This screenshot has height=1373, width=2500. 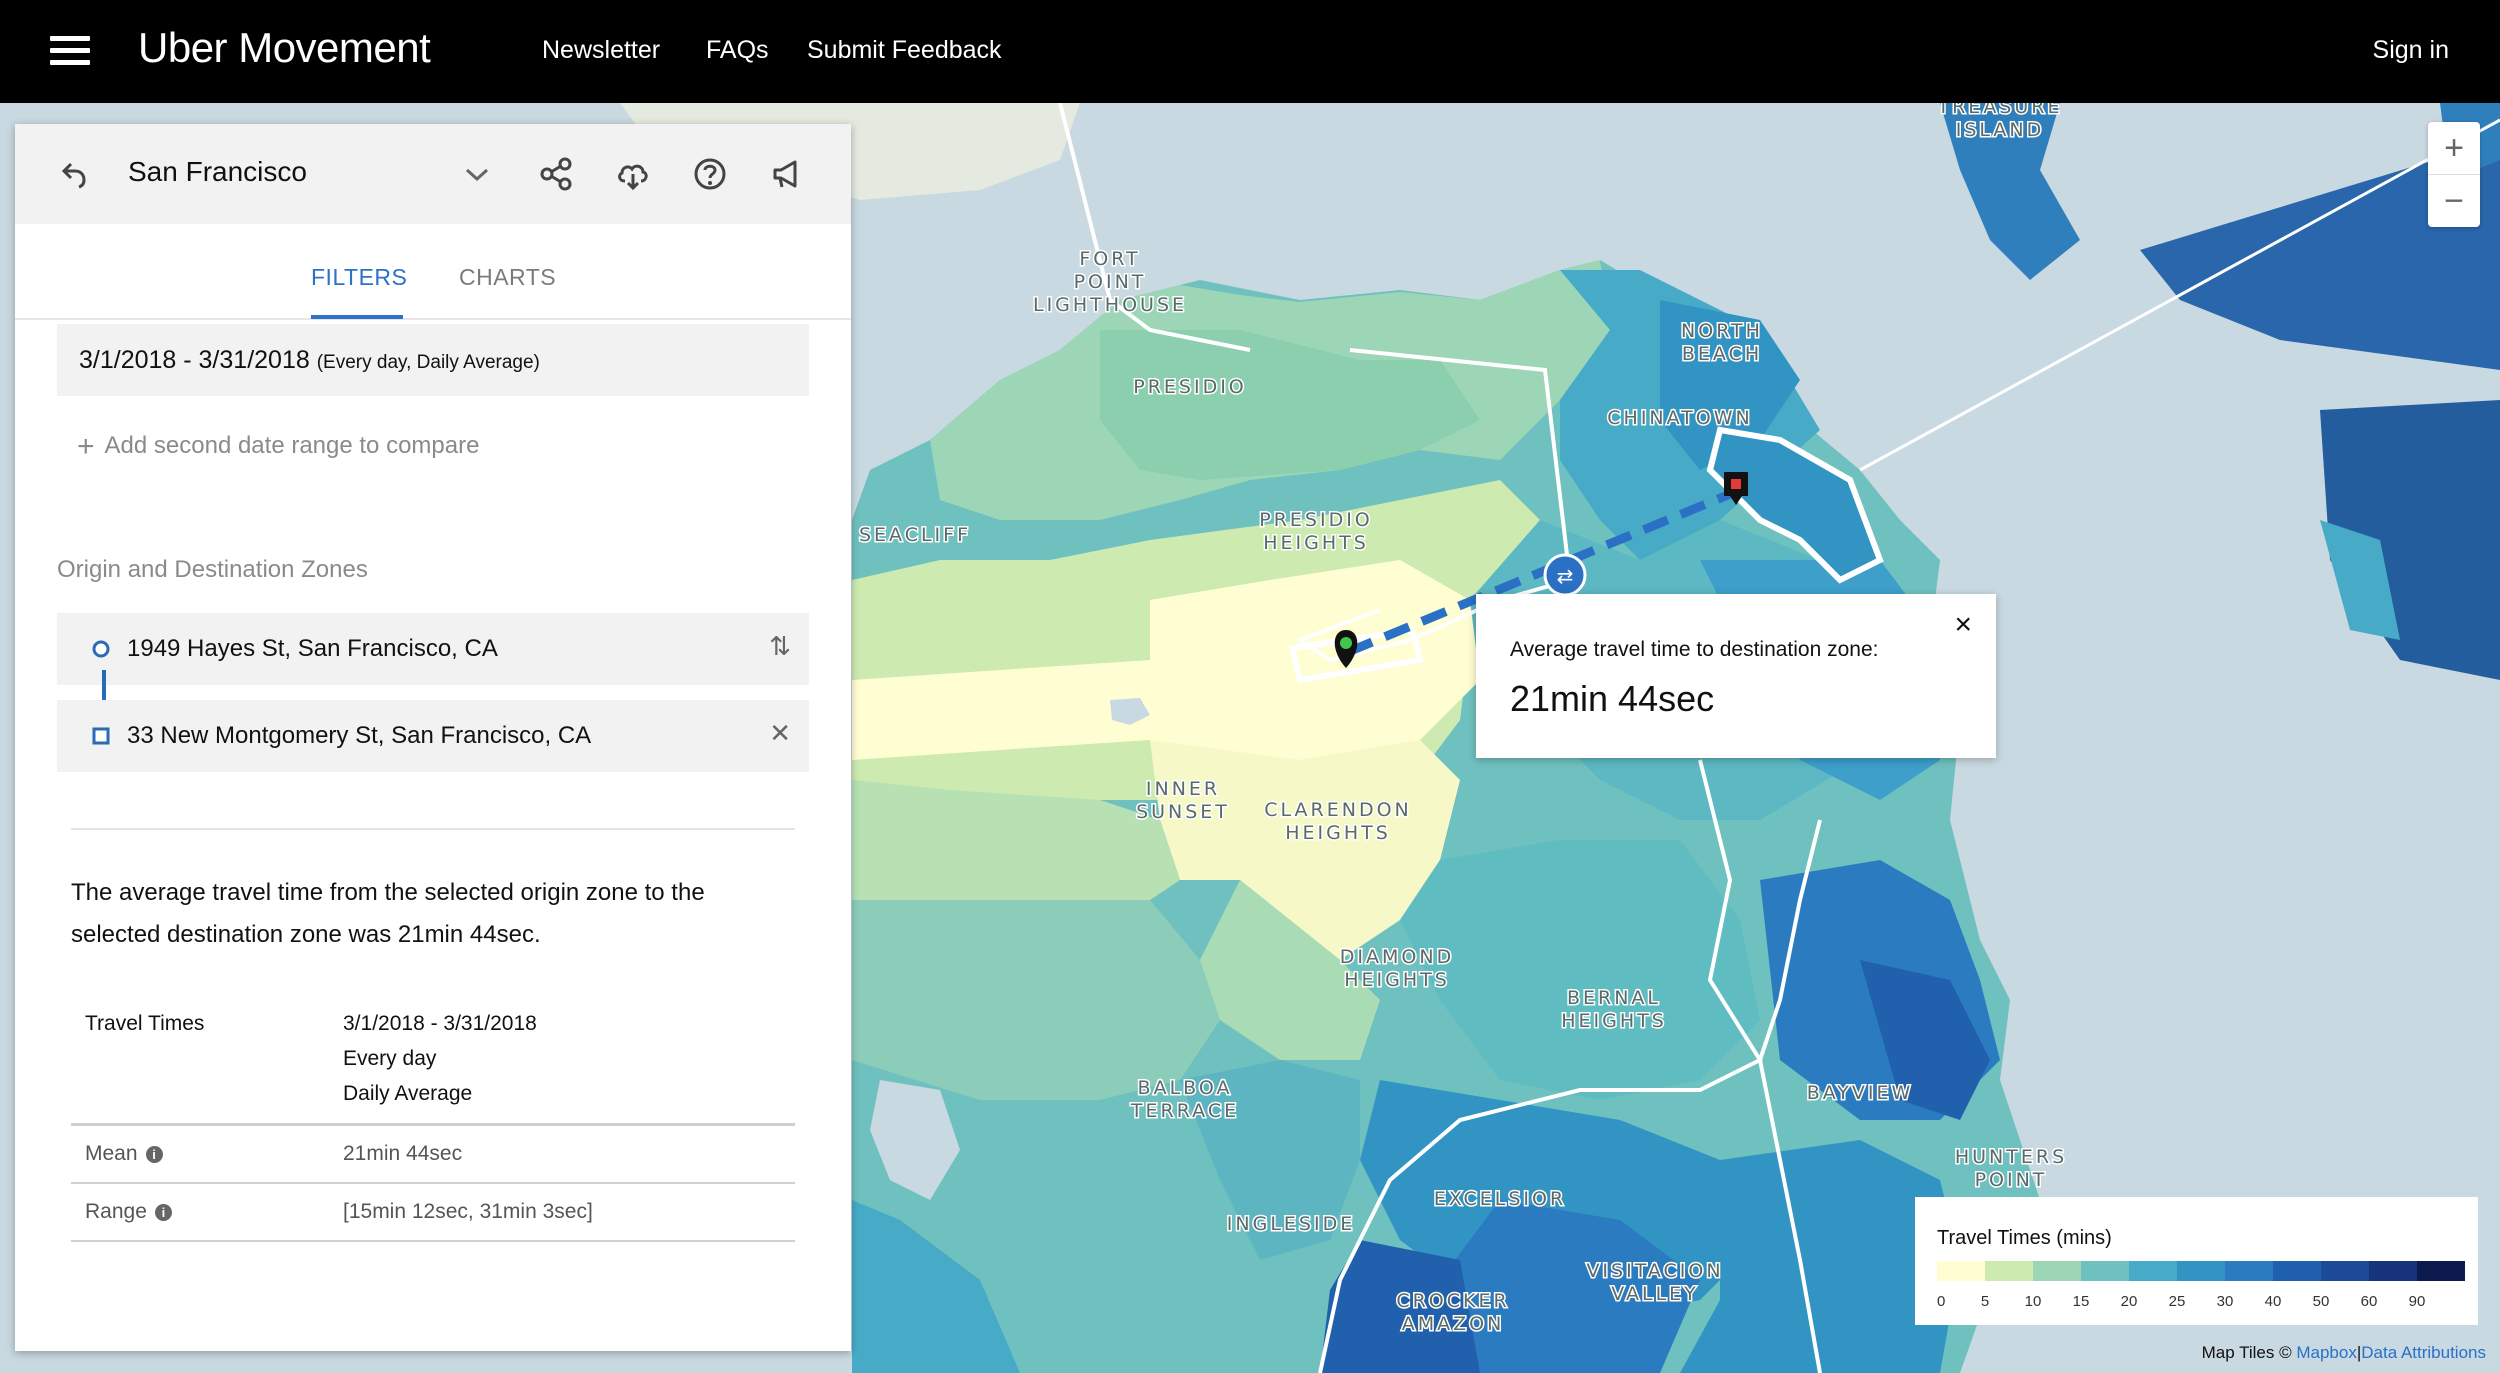 What do you see at coordinates (1614, 1009) in the screenshot?
I see `map-label-bernal-heights: BERNAL HEIGHTS` at bounding box center [1614, 1009].